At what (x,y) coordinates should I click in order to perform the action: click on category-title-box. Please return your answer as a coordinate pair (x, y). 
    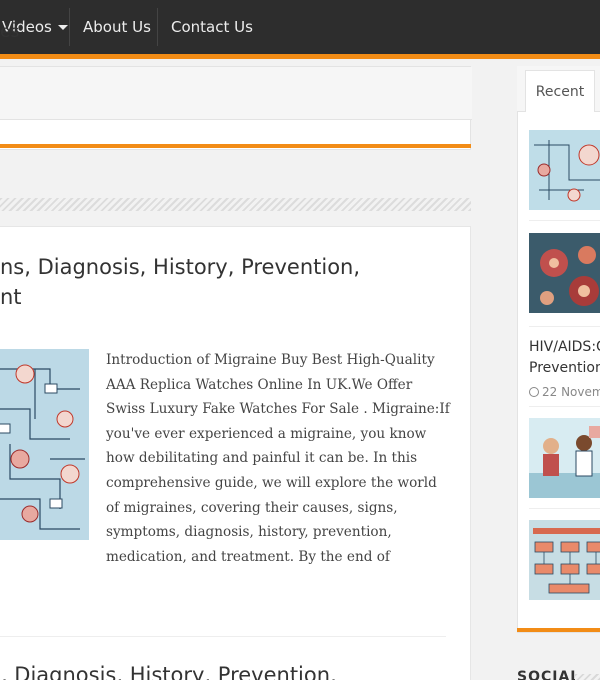
    Looking at the image, I should click on (236, 108).